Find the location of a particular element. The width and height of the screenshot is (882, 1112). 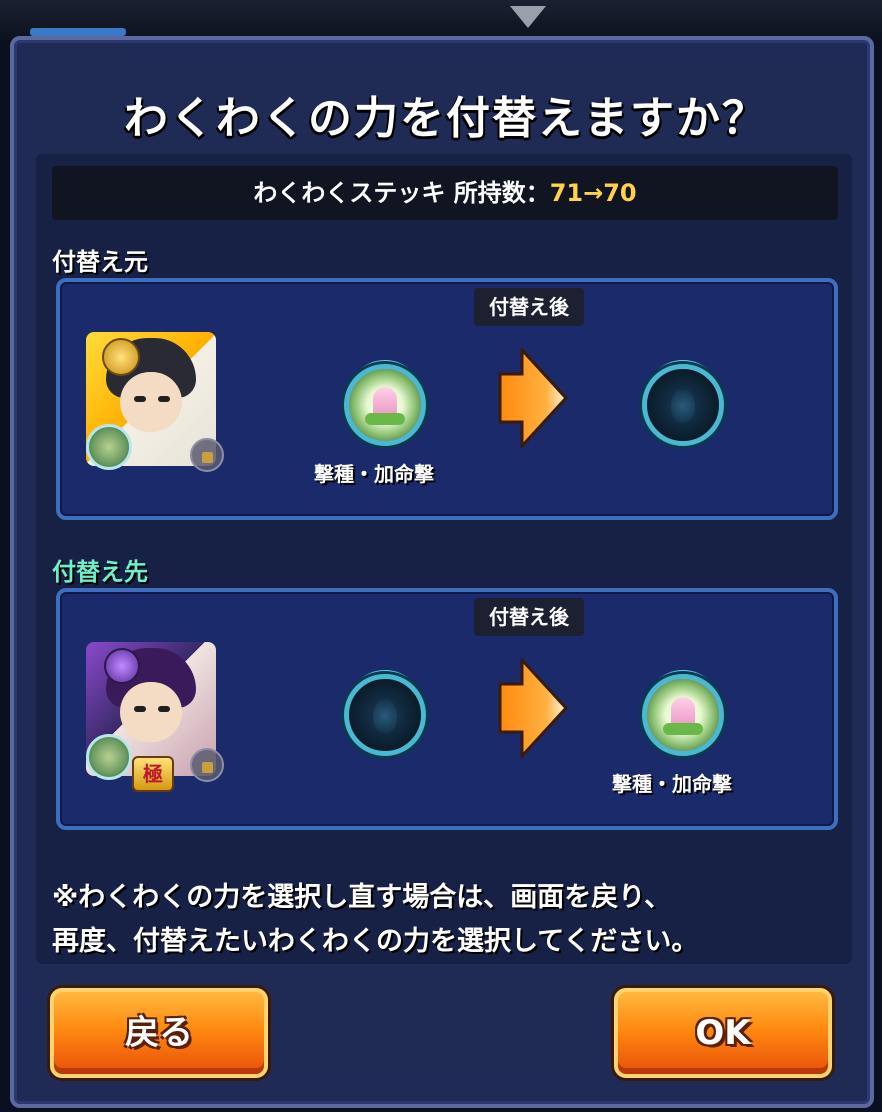

source-after-skill-empty-orb-icon is located at coordinates (683, 405).